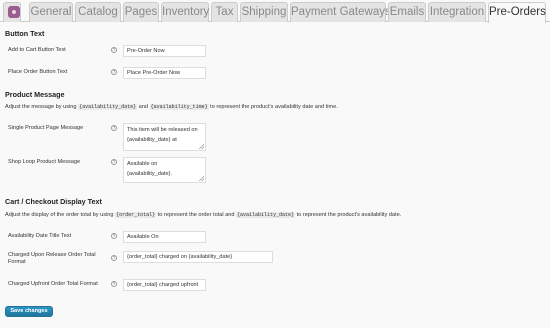 This screenshot has height=328, width=550. I want to click on charged-upfront-input: {order_total} charged upfront, so click(164, 285).